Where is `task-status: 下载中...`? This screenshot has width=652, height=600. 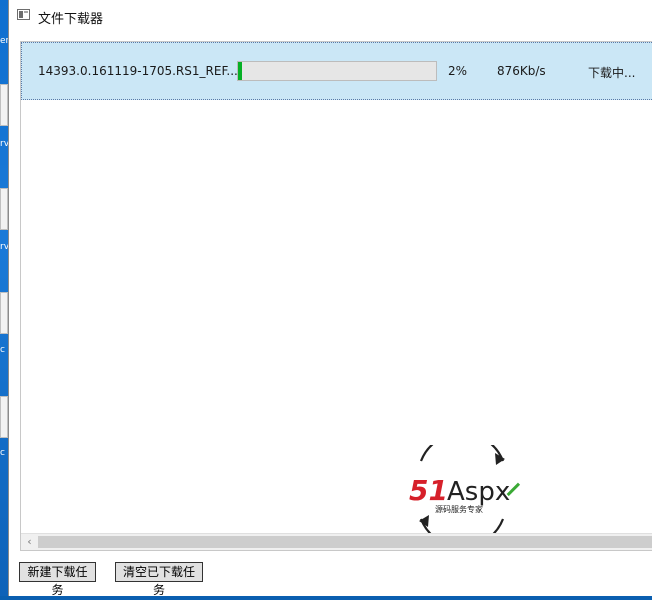
task-status: 下载中... is located at coordinates (612, 73).